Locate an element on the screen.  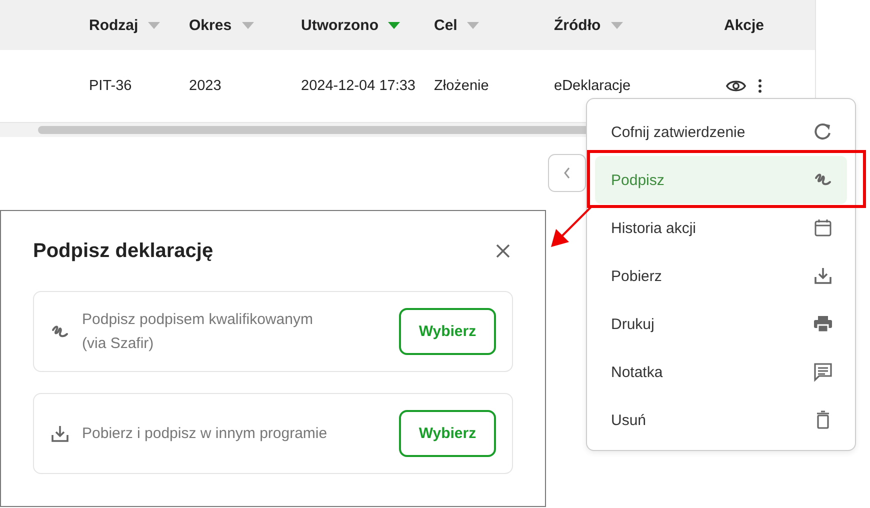
menu-item: Podpisz is located at coordinates (721, 180).